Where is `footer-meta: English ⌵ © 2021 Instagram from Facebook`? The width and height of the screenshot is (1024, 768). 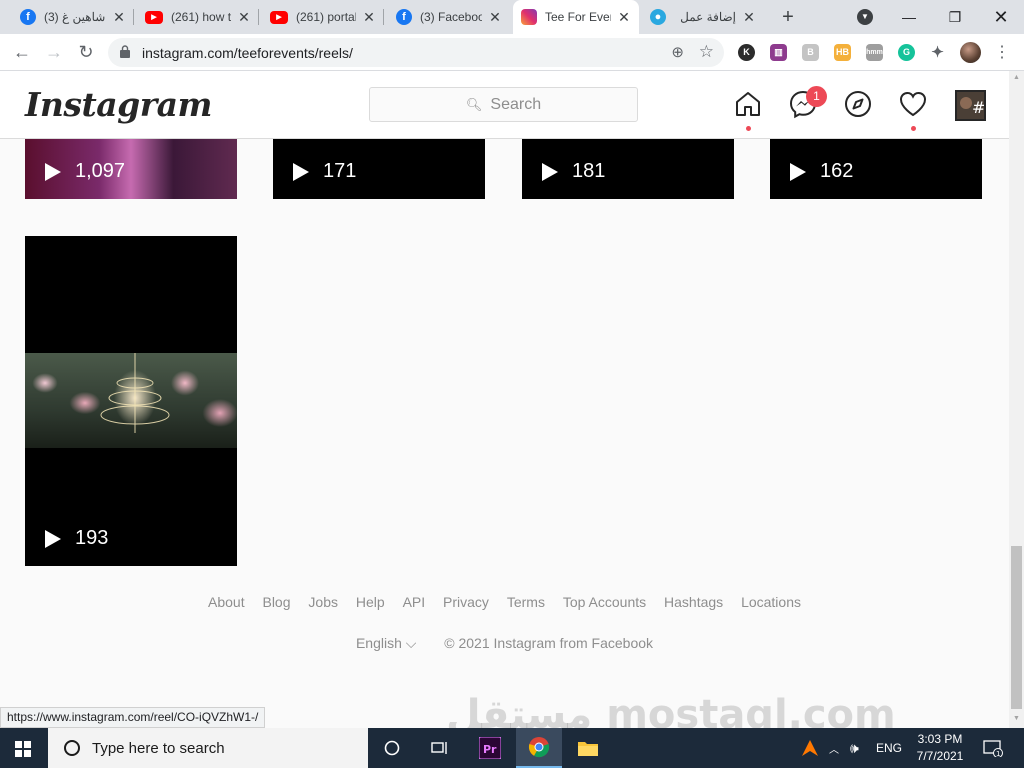
footer-meta: English ⌵ © 2021 Instagram from Facebook is located at coordinates (504, 643).